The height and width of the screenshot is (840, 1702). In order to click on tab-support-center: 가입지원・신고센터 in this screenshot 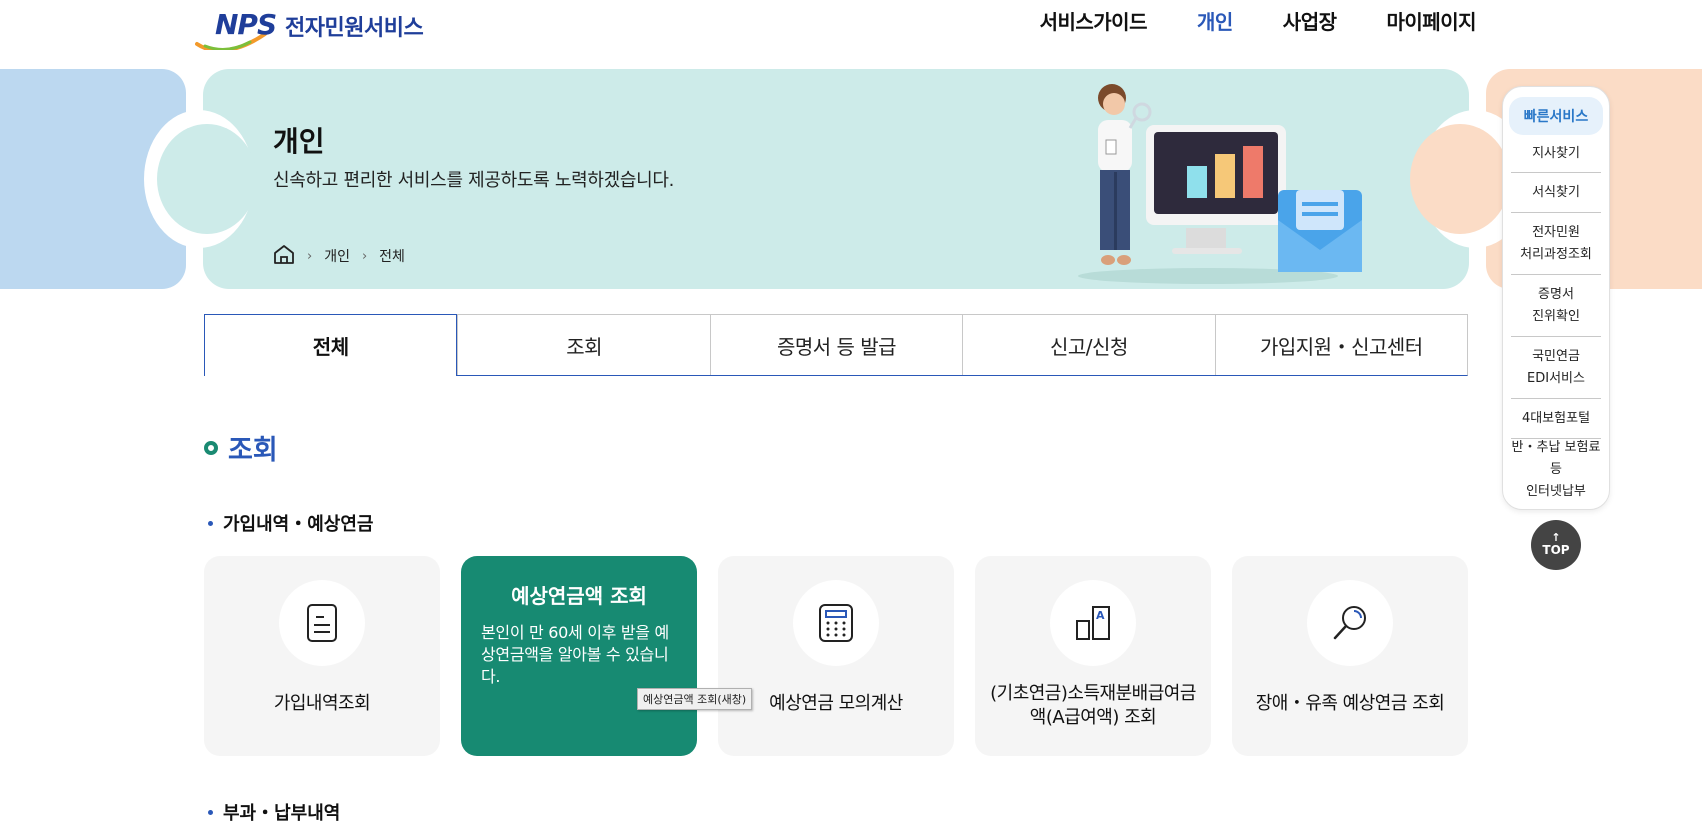, I will do `click(1340, 345)`.